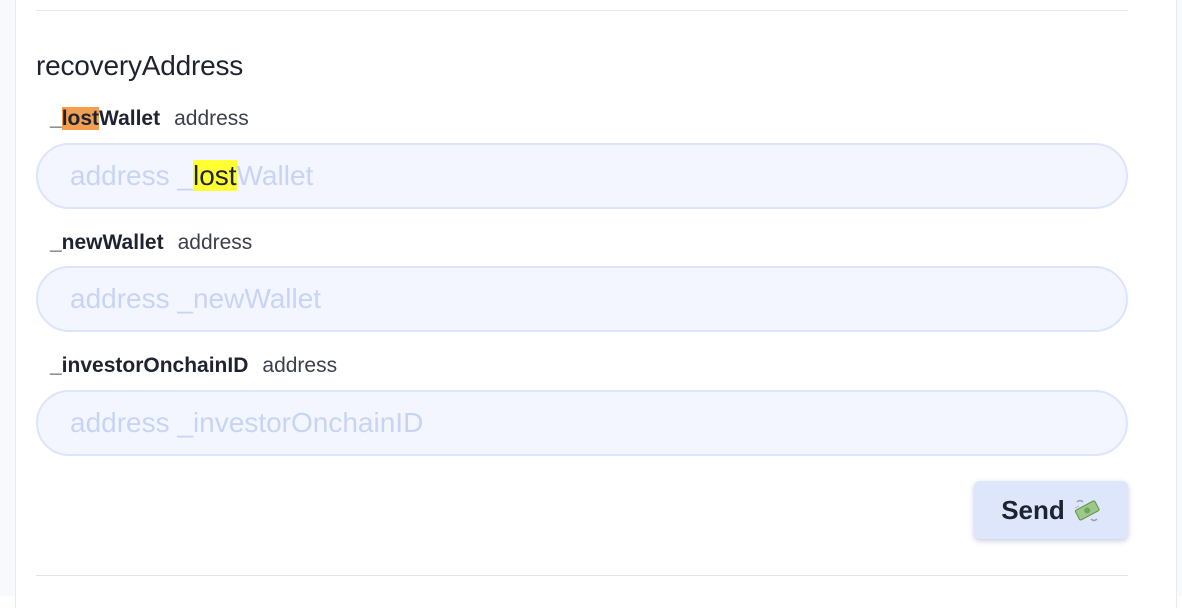 The width and height of the screenshot is (1182, 608). I want to click on bottom-divider, so click(582, 575).